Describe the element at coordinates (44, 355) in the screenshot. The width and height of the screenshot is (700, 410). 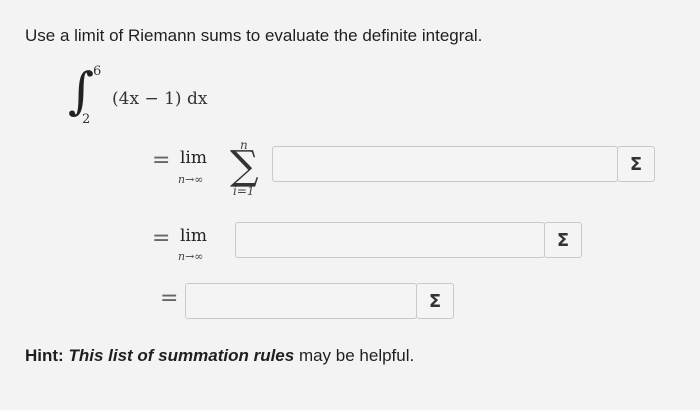
I see `hint-label: Hint:` at that location.